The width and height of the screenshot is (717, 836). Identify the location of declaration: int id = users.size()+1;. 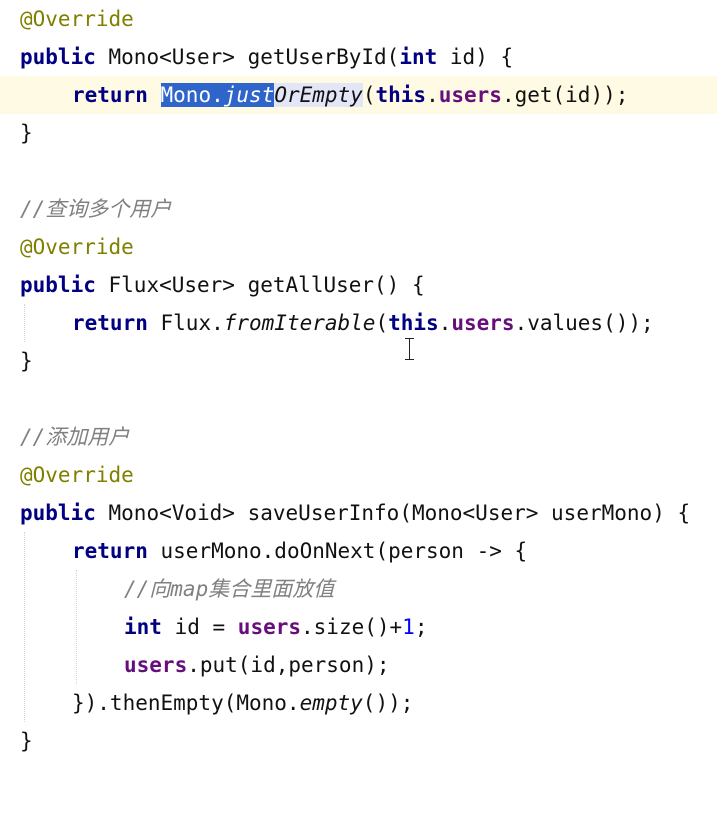
(275, 627).